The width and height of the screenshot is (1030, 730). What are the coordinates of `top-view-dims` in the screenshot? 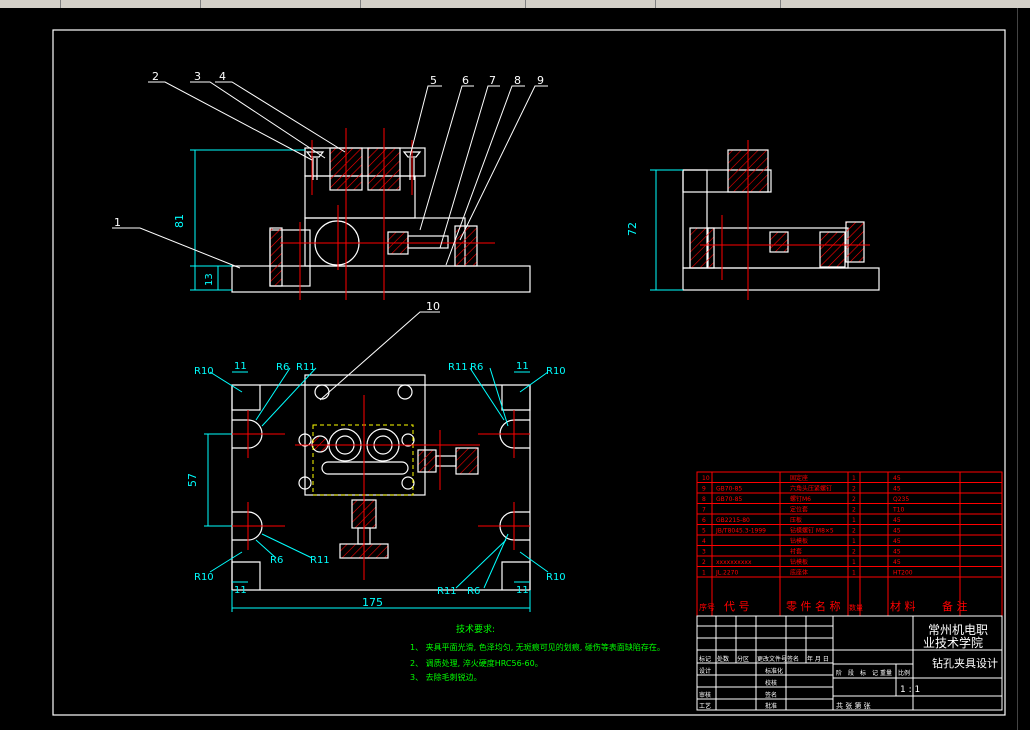 It's located at (376, 489).